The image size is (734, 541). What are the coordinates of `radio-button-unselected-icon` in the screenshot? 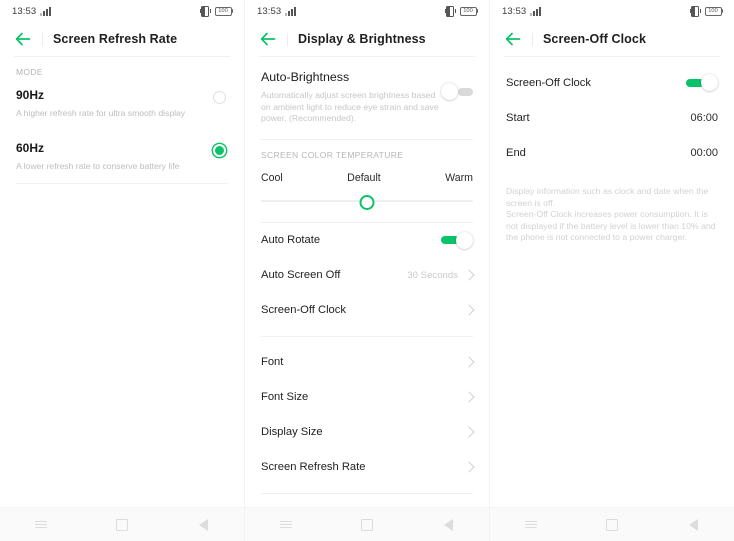 It's located at (219, 97).